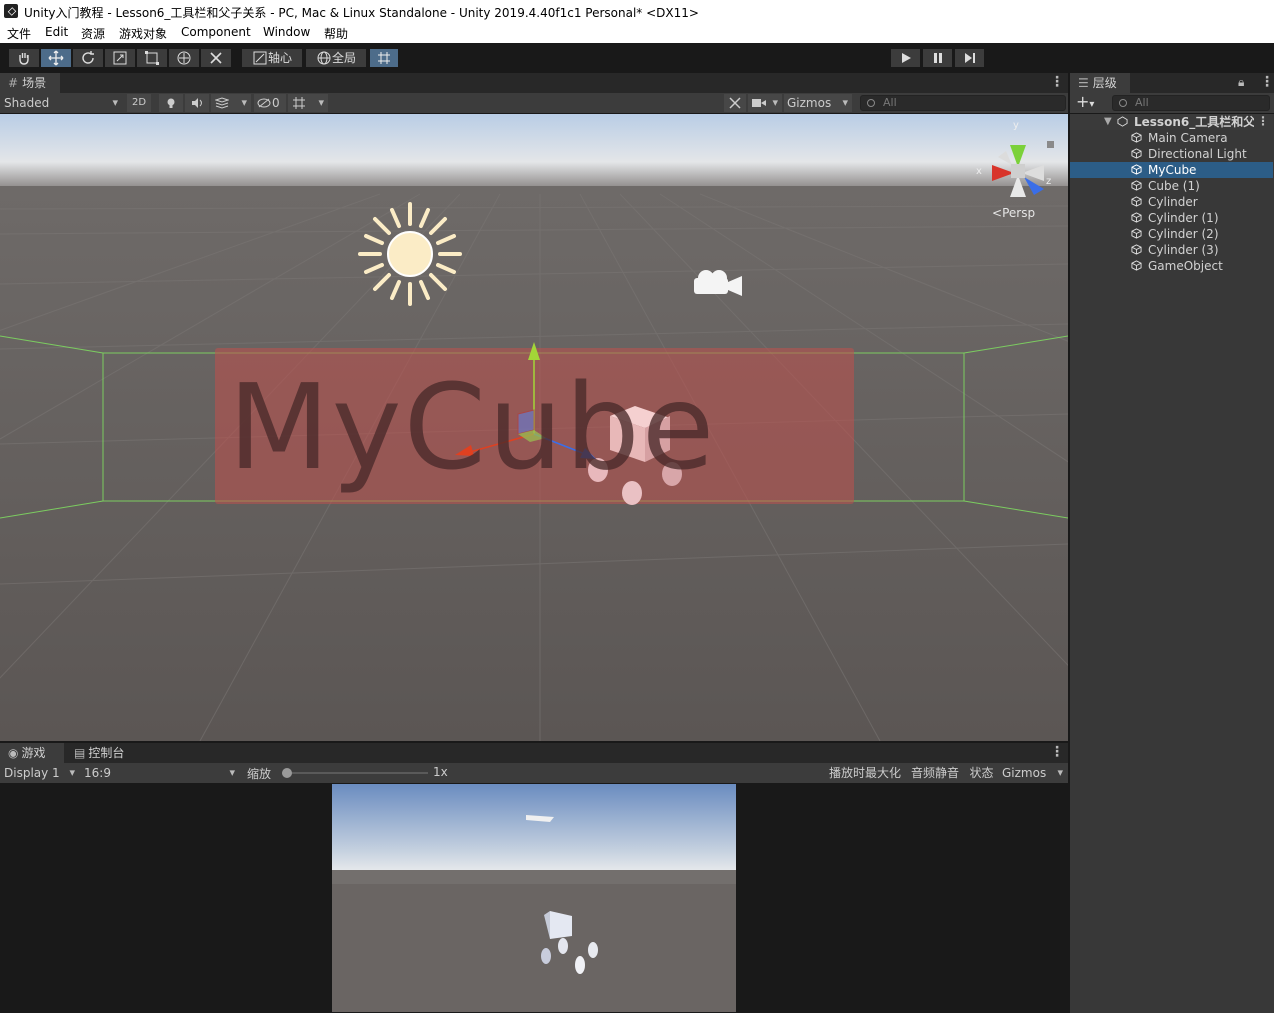 The image size is (1274, 1013). What do you see at coordinates (1104, 83) in the screenshot?
I see `tab-hierarchy-label: 层级` at bounding box center [1104, 83].